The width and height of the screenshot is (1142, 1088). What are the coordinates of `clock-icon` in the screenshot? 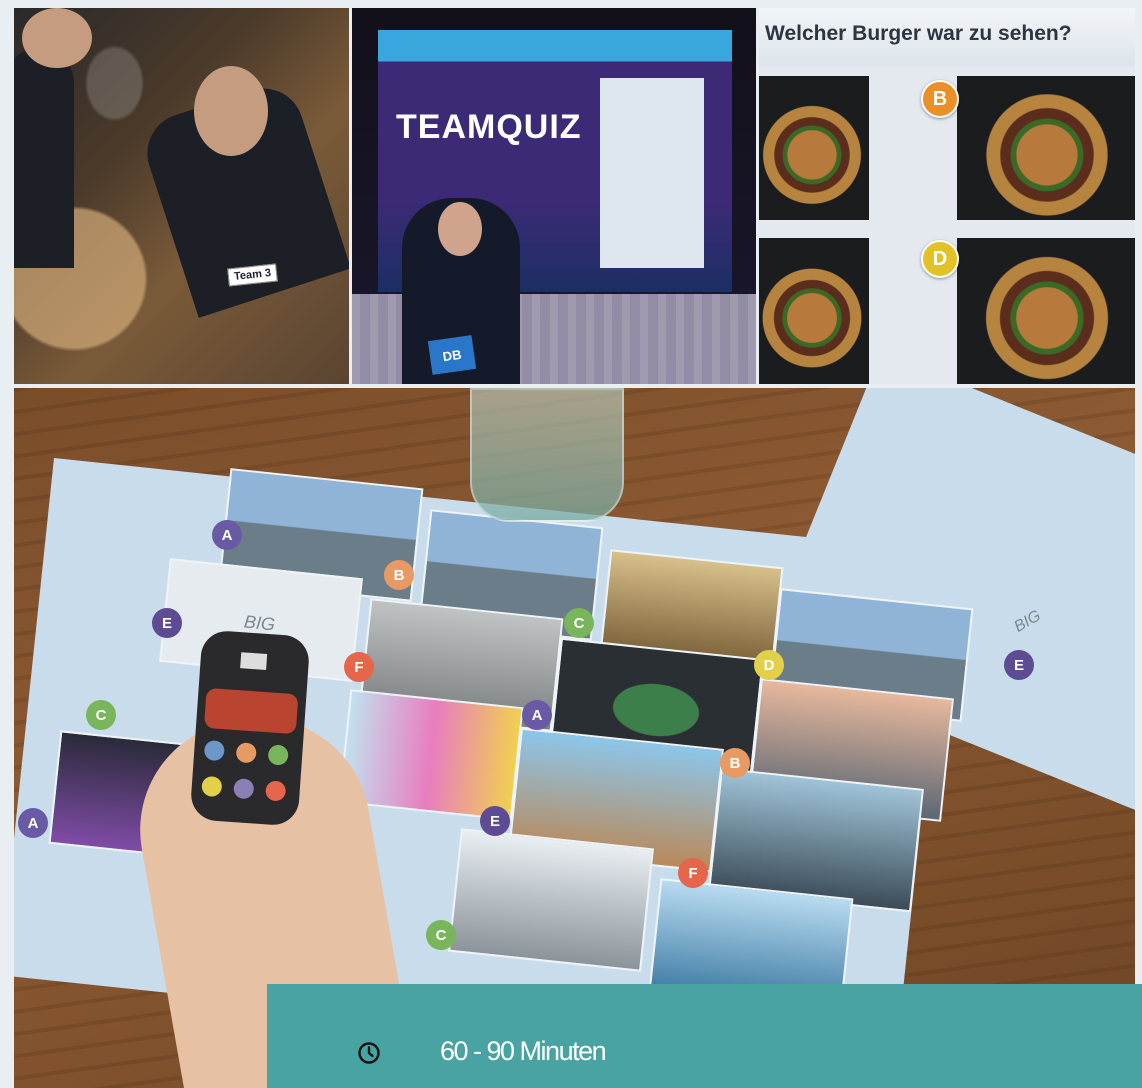 It's located at (369, 1053).